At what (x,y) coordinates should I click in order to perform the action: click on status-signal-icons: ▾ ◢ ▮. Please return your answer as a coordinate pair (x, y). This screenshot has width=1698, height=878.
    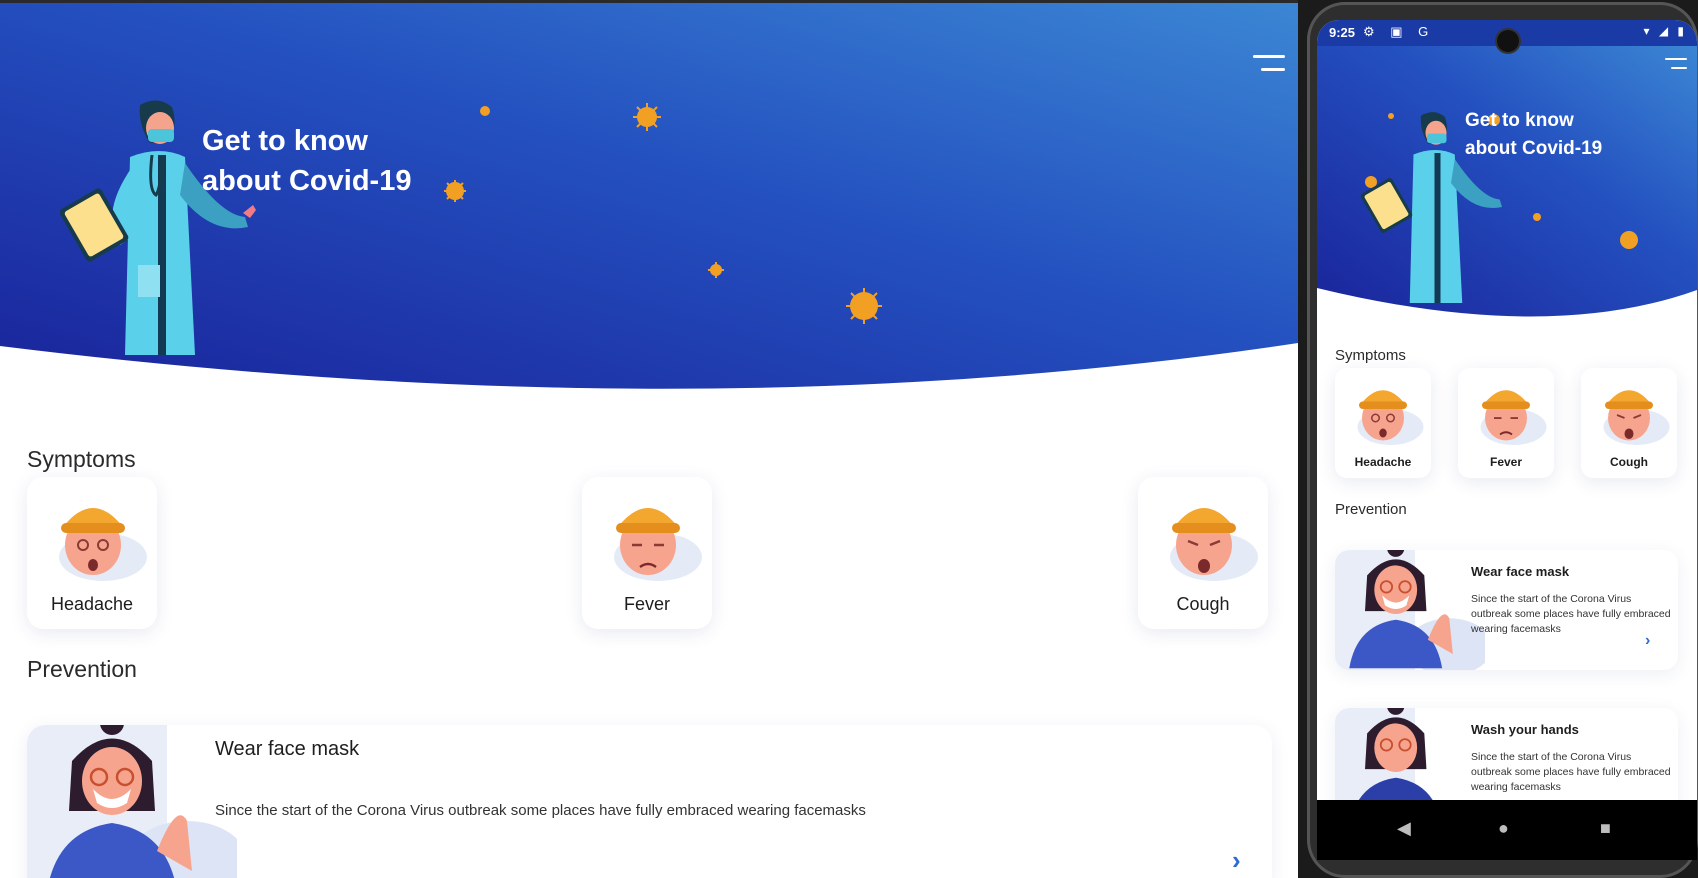
    Looking at the image, I should click on (1665, 31).